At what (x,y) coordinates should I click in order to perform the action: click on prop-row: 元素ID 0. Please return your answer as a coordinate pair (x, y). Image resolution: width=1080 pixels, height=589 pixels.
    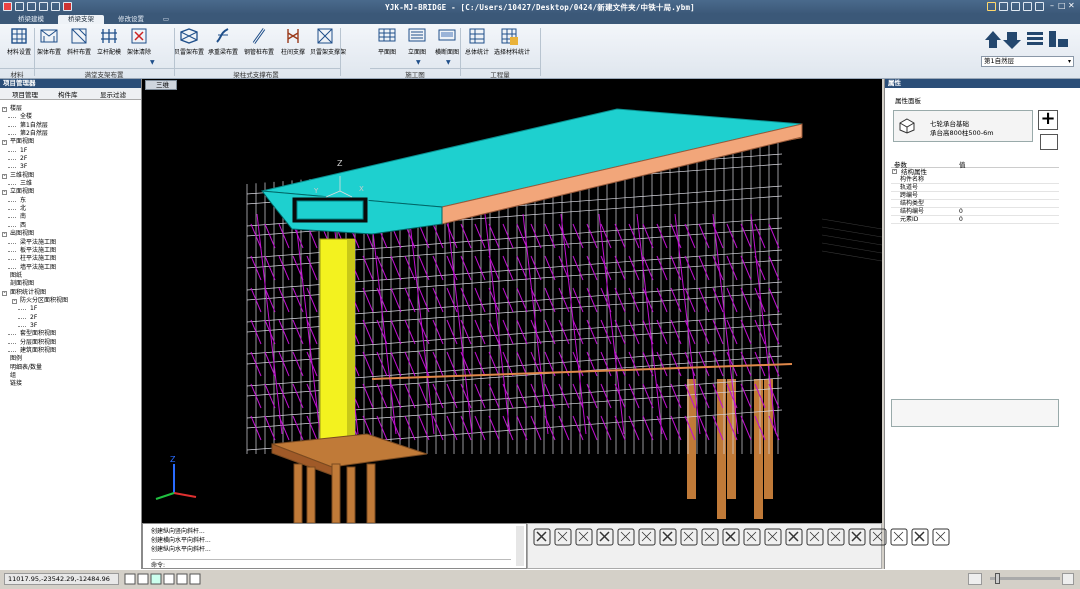
    Looking at the image, I should click on (975, 220).